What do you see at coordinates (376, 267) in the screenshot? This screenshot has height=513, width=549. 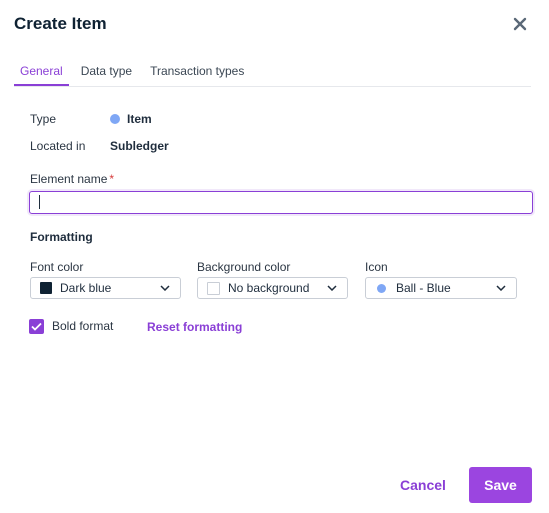 I see `icon-label: Icon` at bounding box center [376, 267].